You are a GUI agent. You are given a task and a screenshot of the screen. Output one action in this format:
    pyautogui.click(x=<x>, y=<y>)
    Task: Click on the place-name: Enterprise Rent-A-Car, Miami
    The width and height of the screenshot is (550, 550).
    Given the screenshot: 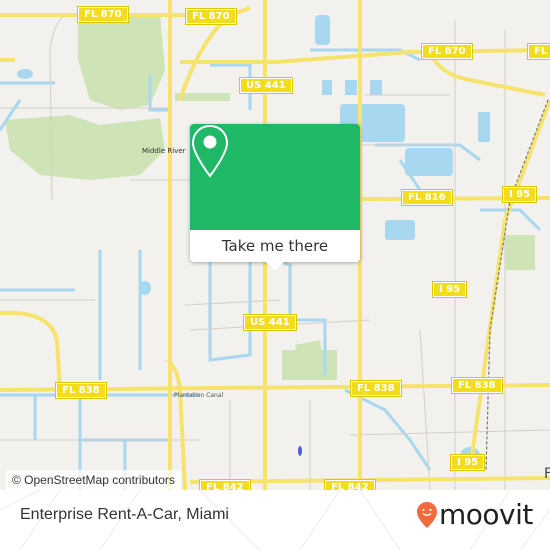 What is the action you would take?
    pyautogui.click(x=124, y=514)
    